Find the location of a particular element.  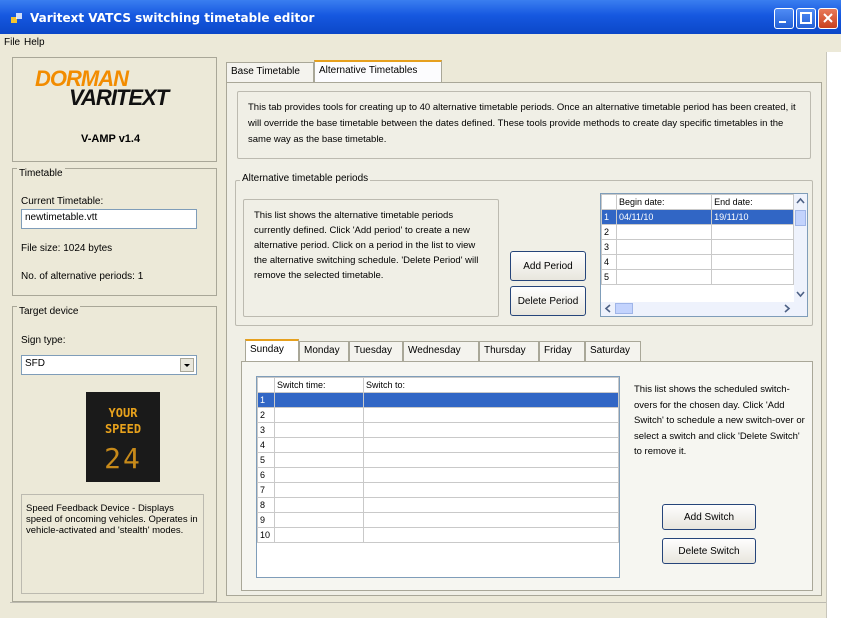

target-device-legend: Target device is located at coordinates (49, 311).